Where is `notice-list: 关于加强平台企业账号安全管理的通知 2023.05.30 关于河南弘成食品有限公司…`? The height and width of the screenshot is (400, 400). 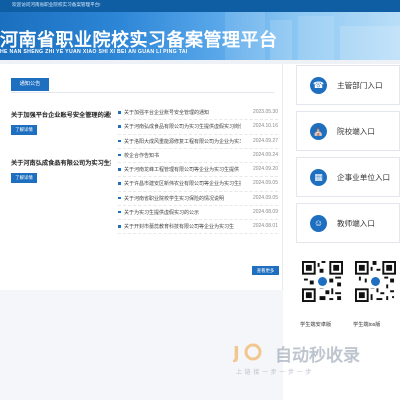
notice-list: 关于加强平台企业账号安全管理的通知 2023.05.30 关于河南弘成食品有限公司… is located at coordinates (198, 170).